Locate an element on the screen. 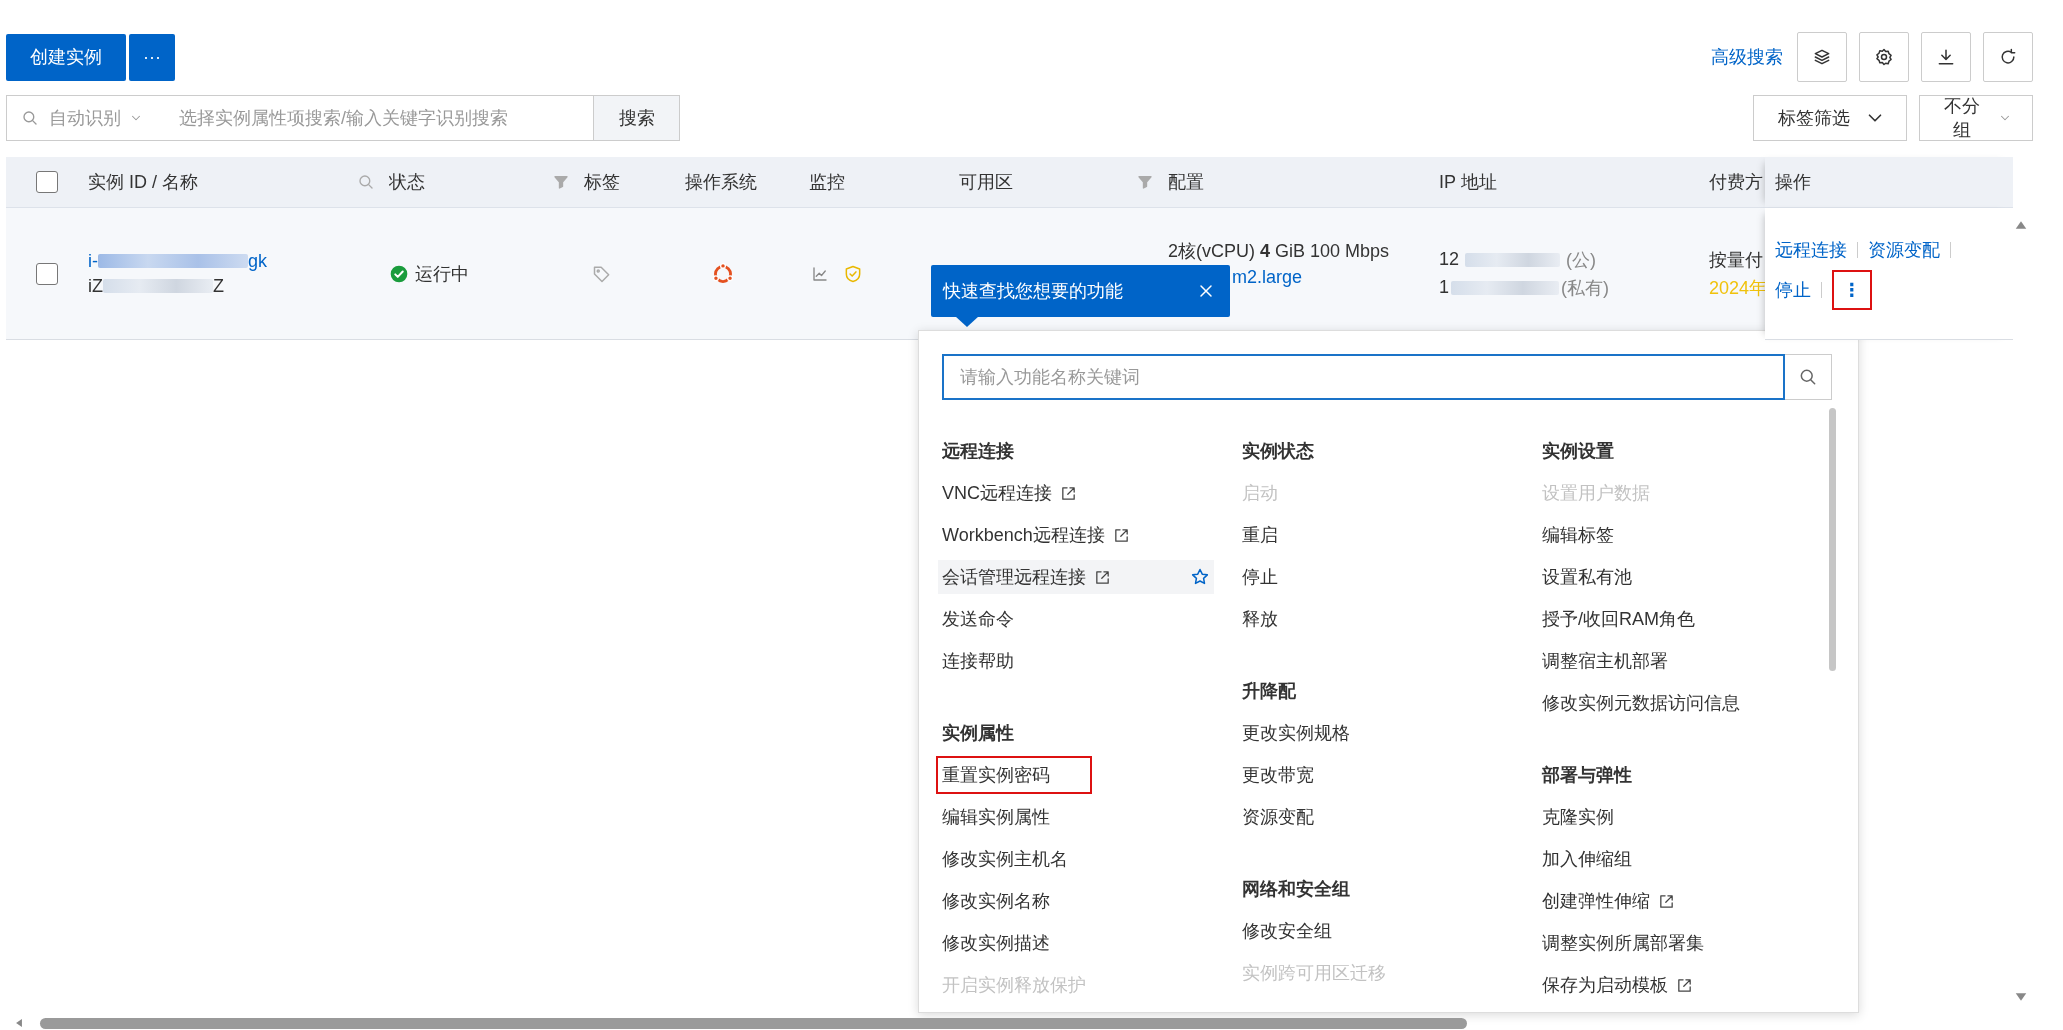 The height and width of the screenshot is (1030, 2063). menu-item: 重启 is located at coordinates (1260, 535).